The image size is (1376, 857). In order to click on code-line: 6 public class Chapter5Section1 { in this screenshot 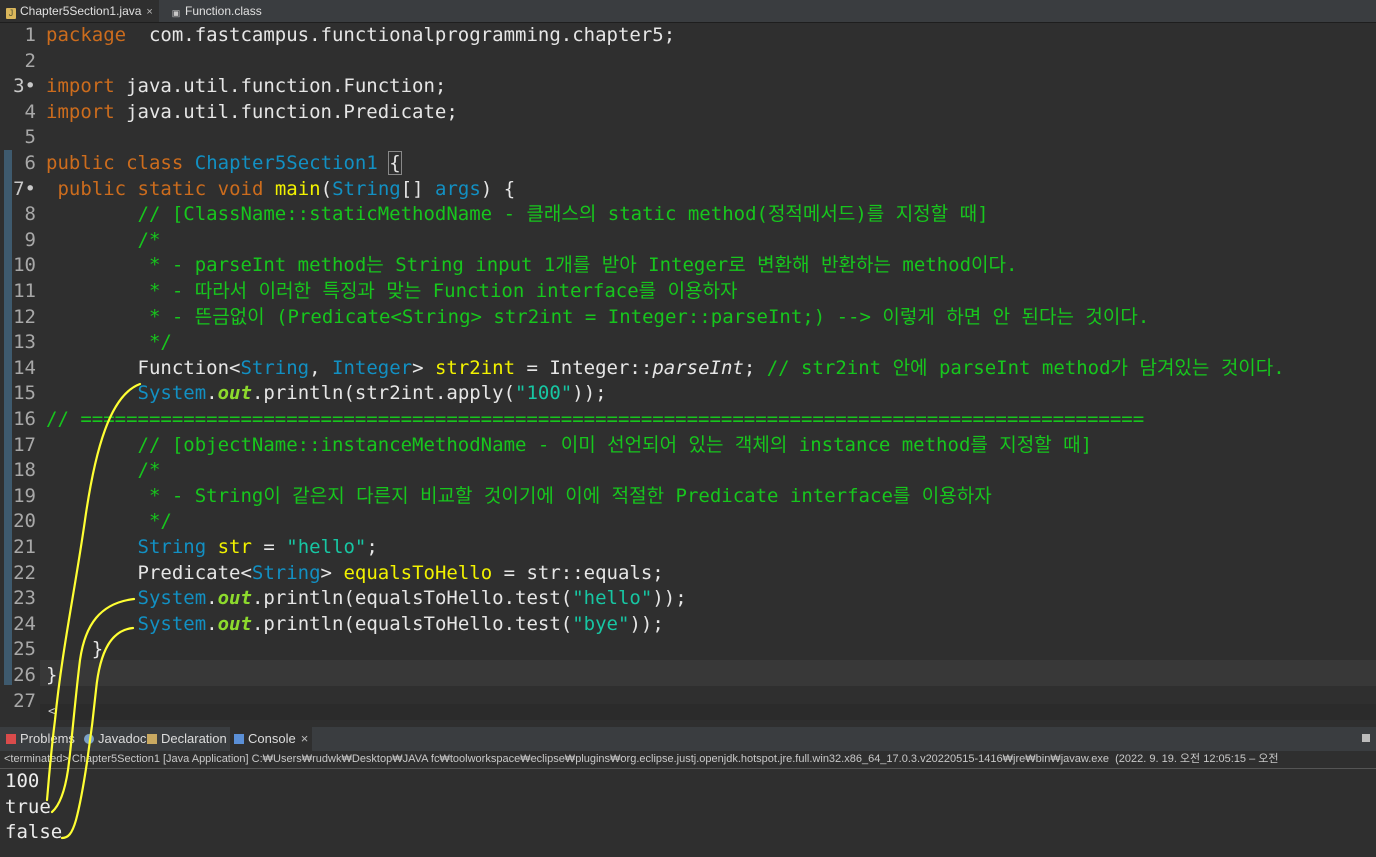, I will do `click(688, 164)`.